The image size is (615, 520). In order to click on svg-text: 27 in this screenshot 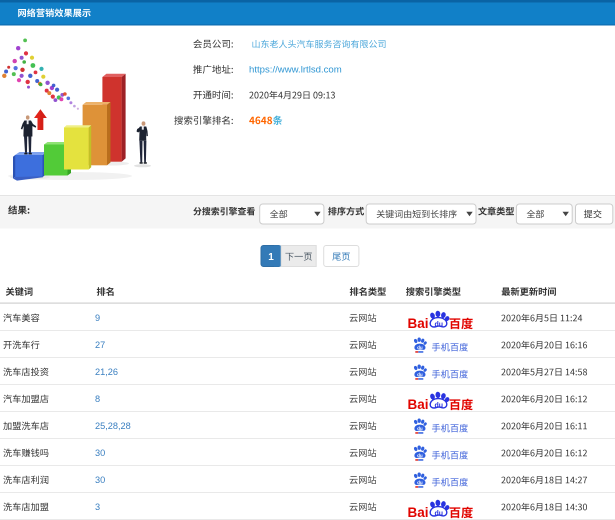, I will do `click(100, 345)`.